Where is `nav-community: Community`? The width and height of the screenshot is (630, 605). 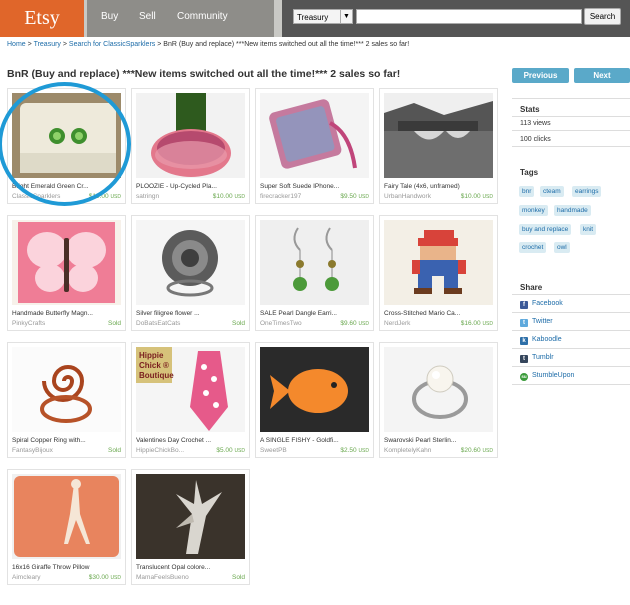 nav-community: Community is located at coordinates (202, 16).